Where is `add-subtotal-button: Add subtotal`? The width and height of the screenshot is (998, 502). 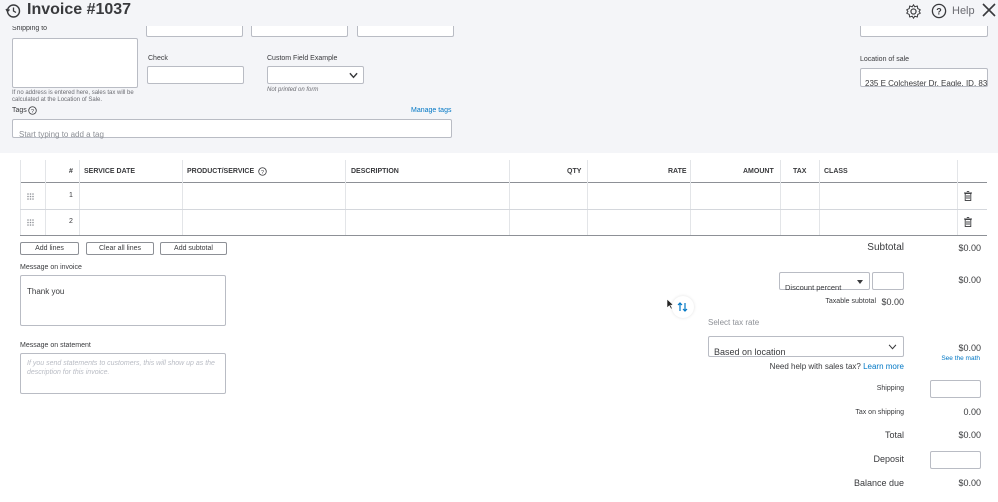 add-subtotal-button: Add subtotal is located at coordinates (193, 248).